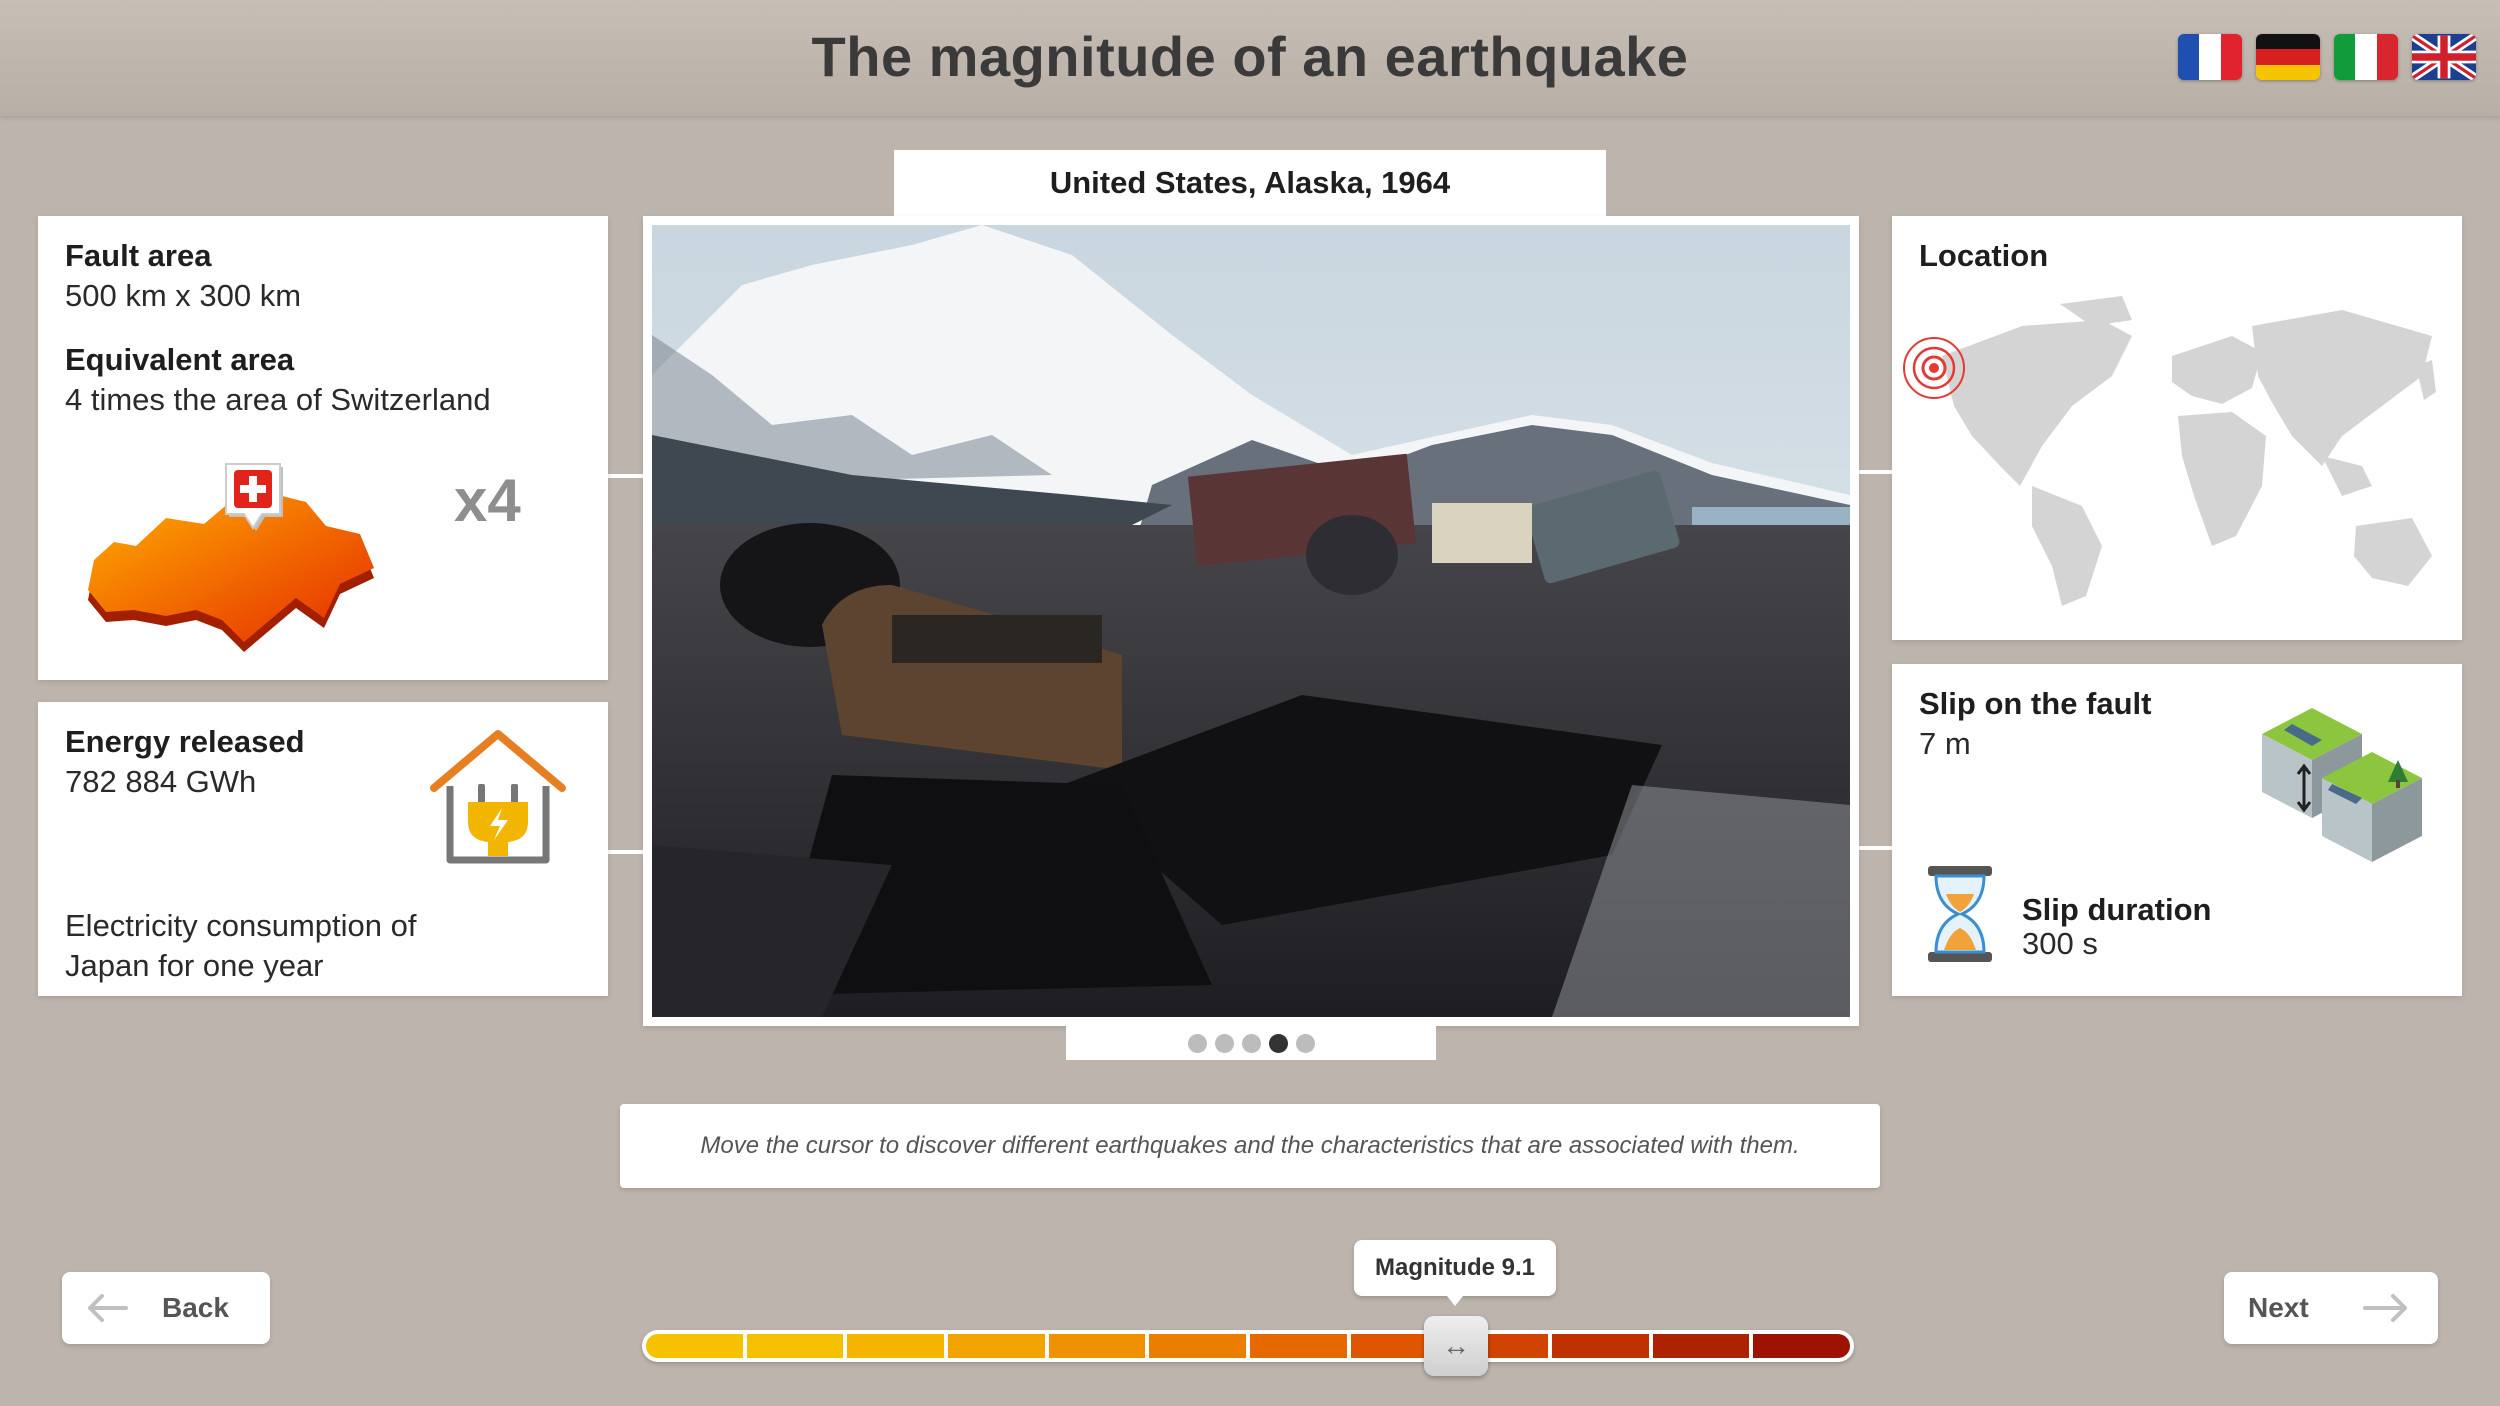 The height and width of the screenshot is (1406, 2500). Describe the element at coordinates (195, 1307) in the screenshot. I see `back-label: Back` at that location.